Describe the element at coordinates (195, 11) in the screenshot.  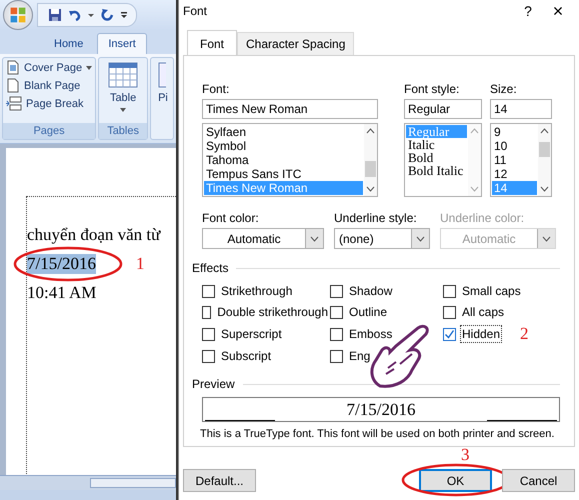
I see `dialog-title: Font` at that location.